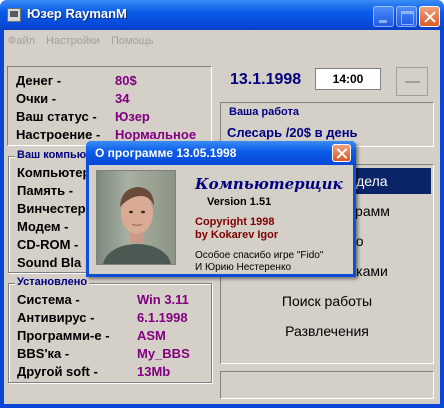 This screenshot has height=408, width=444. What do you see at coordinates (154, 371) in the screenshot?
I see `other-soft-value: 13Mb` at bounding box center [154, 371].